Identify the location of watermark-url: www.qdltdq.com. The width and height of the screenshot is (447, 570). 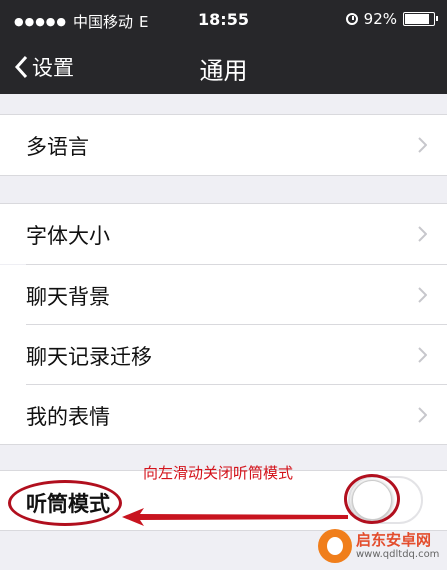
(398, 554).